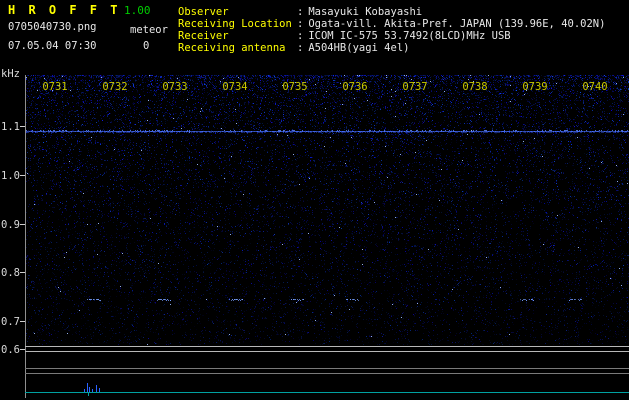  What do you see at coordinates (203, 36) in the screenshot?
I see `info-label: Receiver` at bounding box center [203, 36].